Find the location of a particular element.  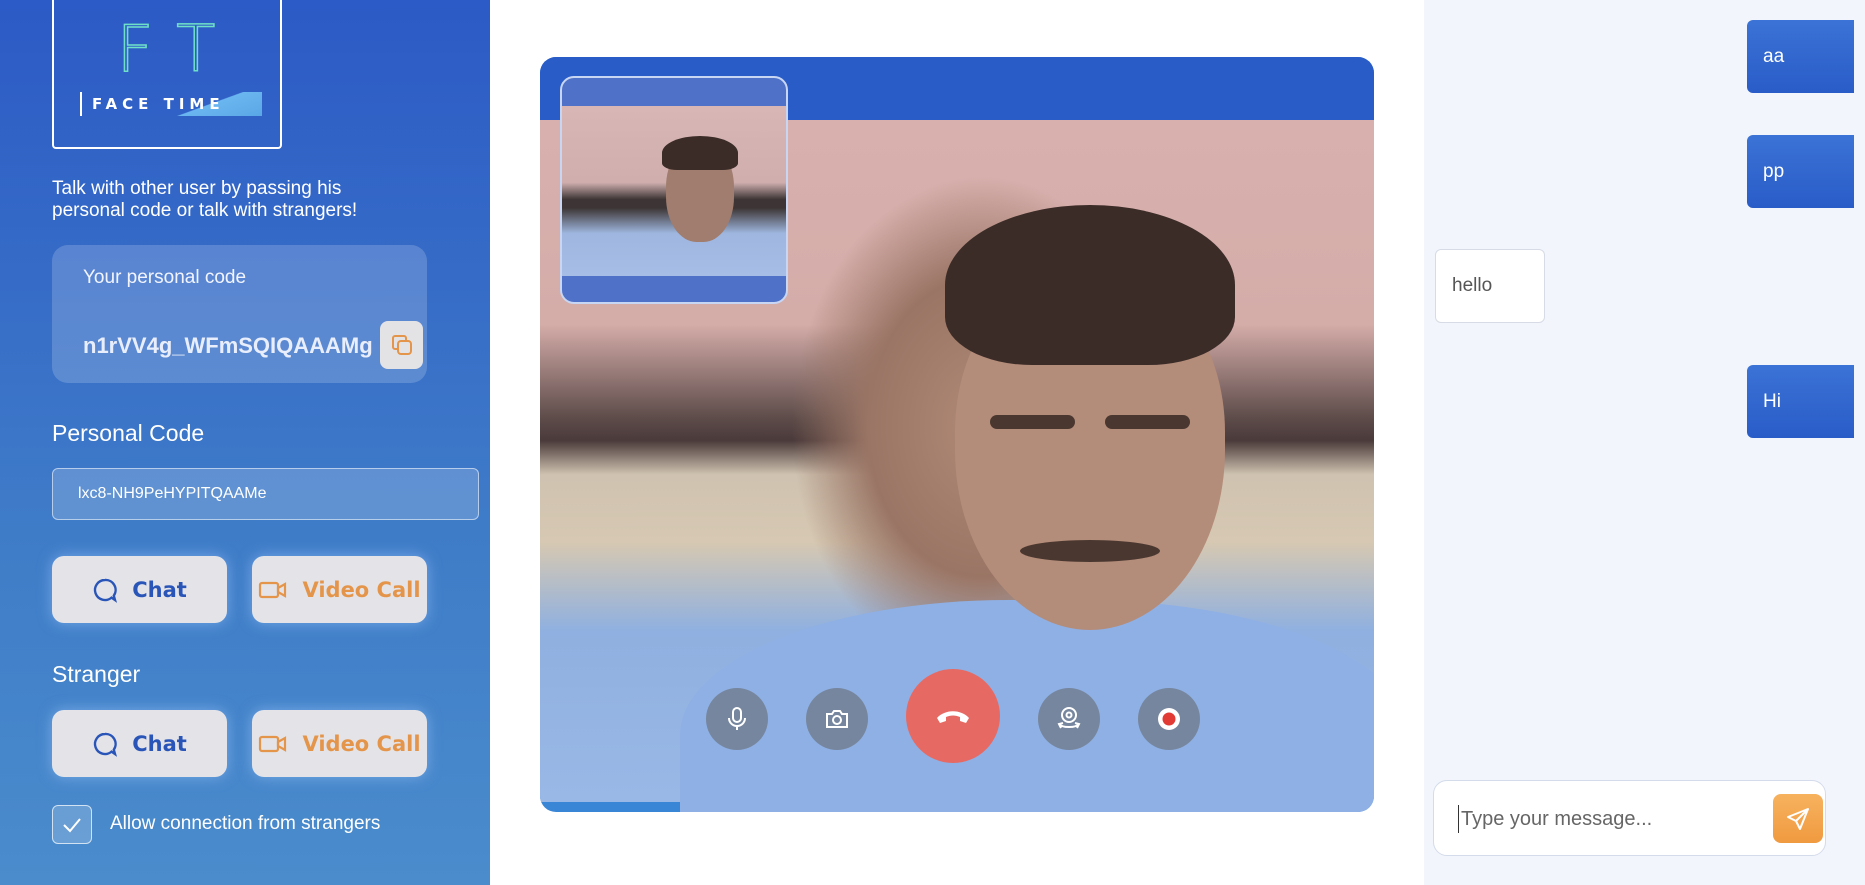

local-video-hair is located at coordinates (700, 153).